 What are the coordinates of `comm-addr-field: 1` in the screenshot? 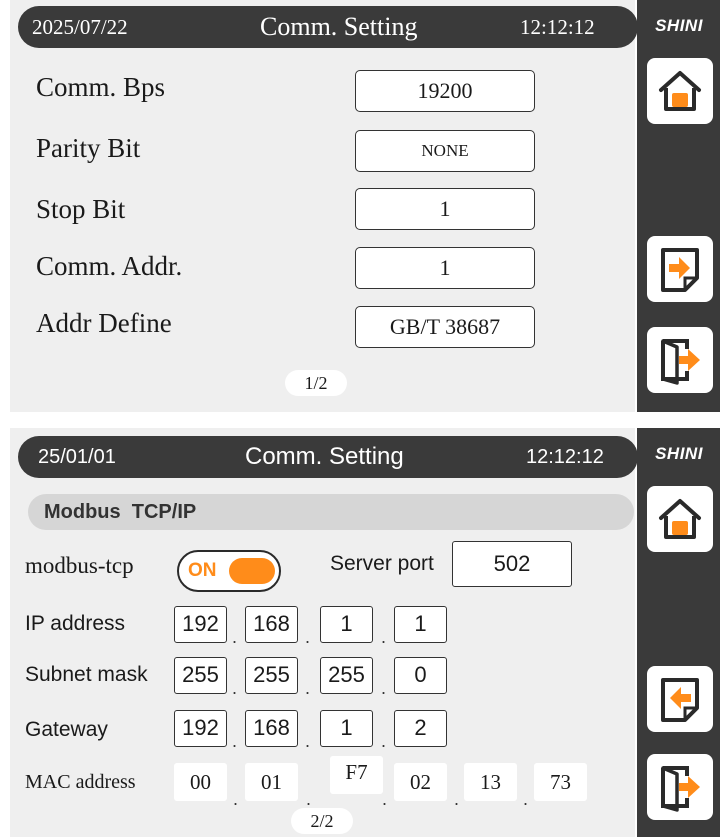 It's located at (445, 268).